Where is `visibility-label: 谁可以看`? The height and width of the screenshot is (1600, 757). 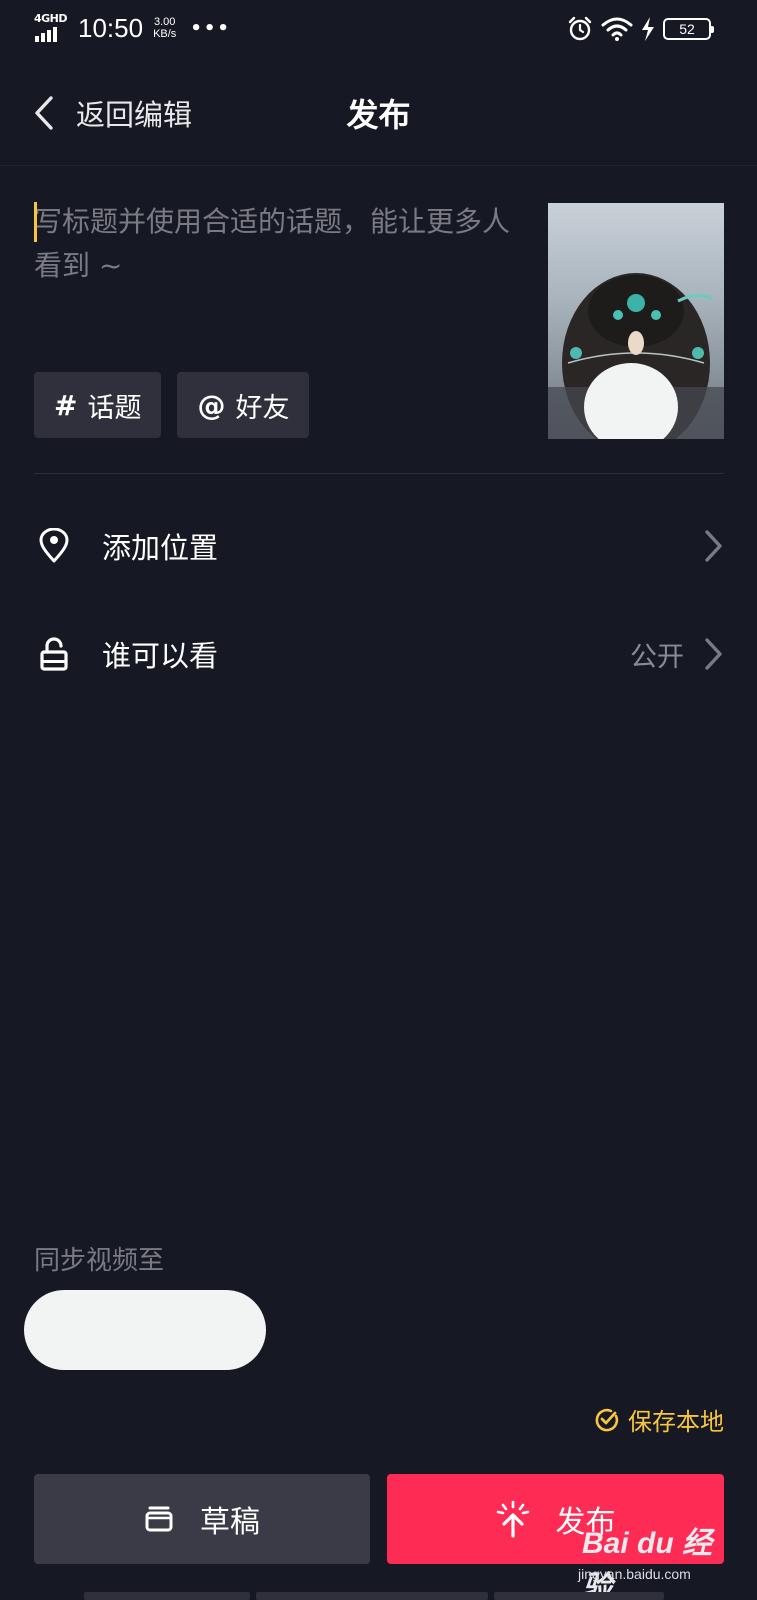
visibility-label: 谁可以看 is located at coordinates (160, 656).